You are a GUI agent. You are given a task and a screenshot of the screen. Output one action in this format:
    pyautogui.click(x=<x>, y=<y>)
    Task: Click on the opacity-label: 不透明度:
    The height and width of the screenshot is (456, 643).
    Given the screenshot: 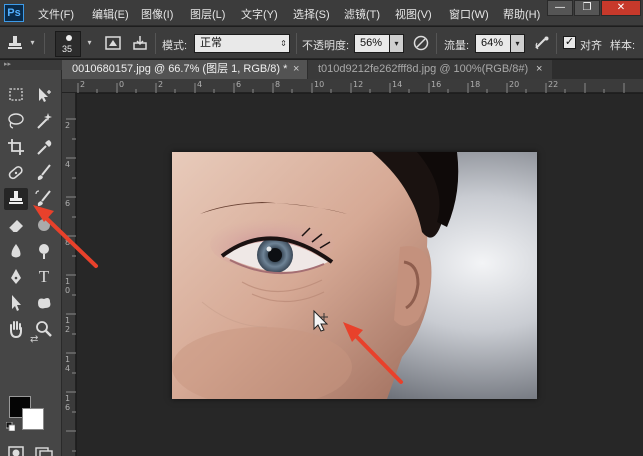 What is the action you would take?
    pyautogui.click(x=326, y=46)
    